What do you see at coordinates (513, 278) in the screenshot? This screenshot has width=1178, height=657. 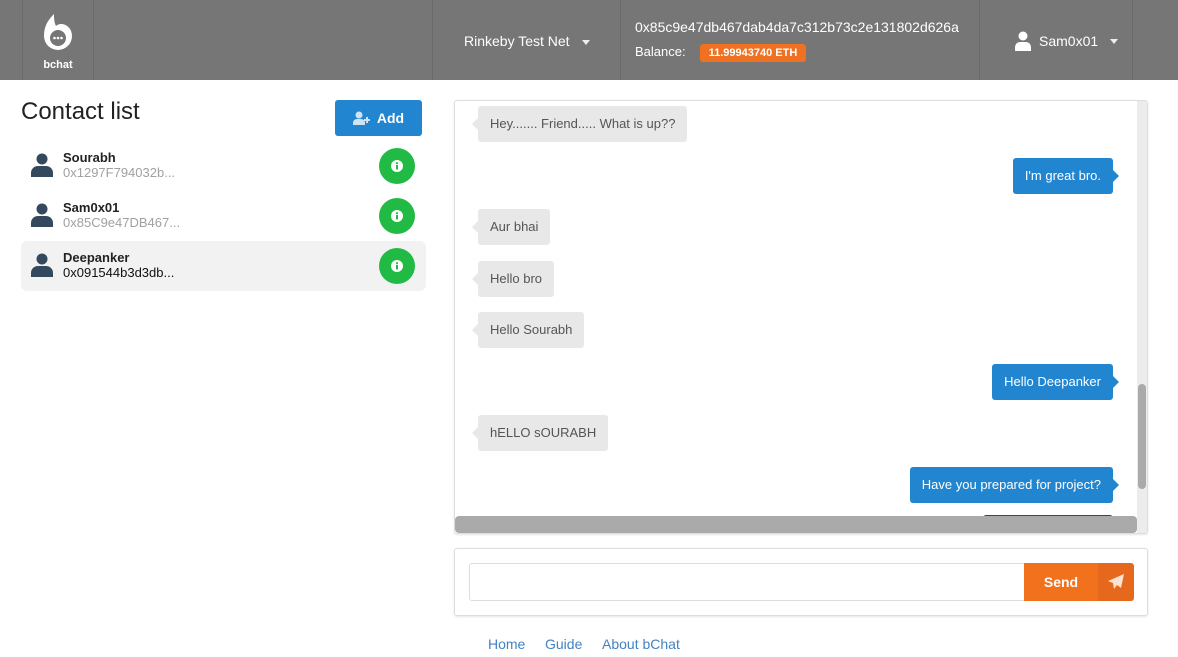 I see `message-received: Hello bro` at bounding box center [513, 278].